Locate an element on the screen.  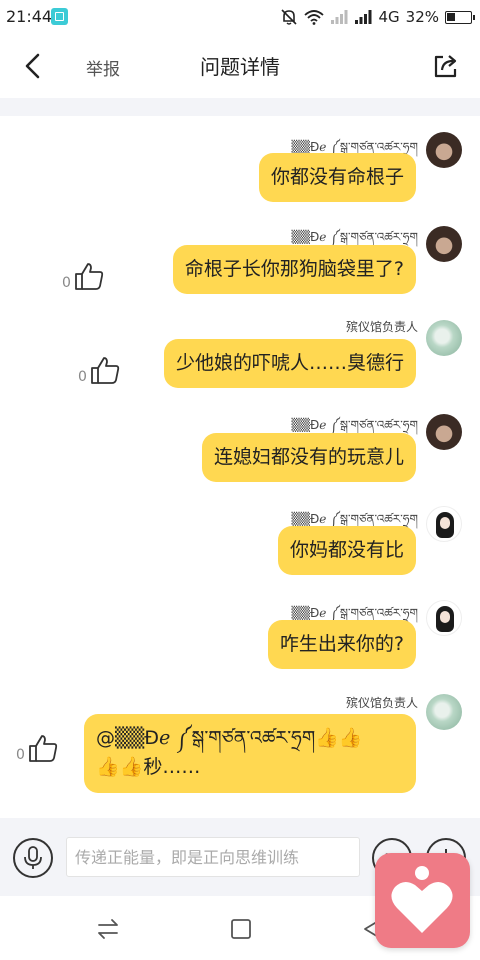
page-title: 问题详情 is located at coordinates (240, 67).